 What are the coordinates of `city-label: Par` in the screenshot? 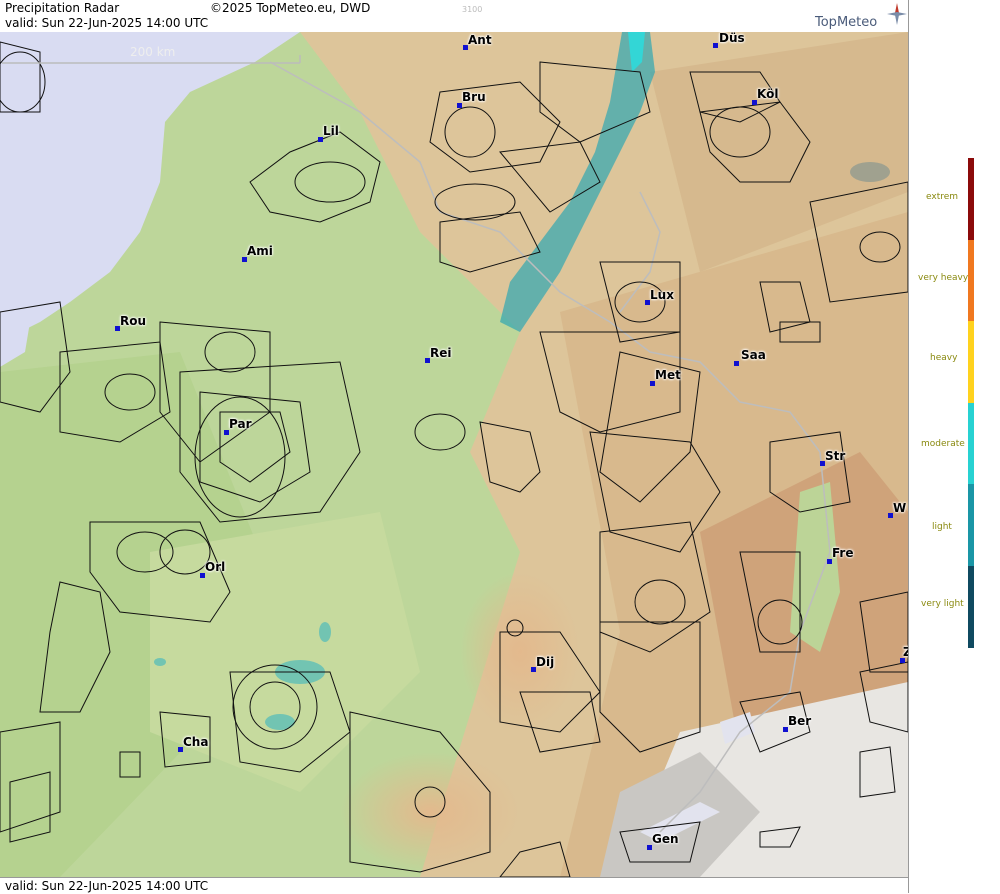 It's located at (240, 424).